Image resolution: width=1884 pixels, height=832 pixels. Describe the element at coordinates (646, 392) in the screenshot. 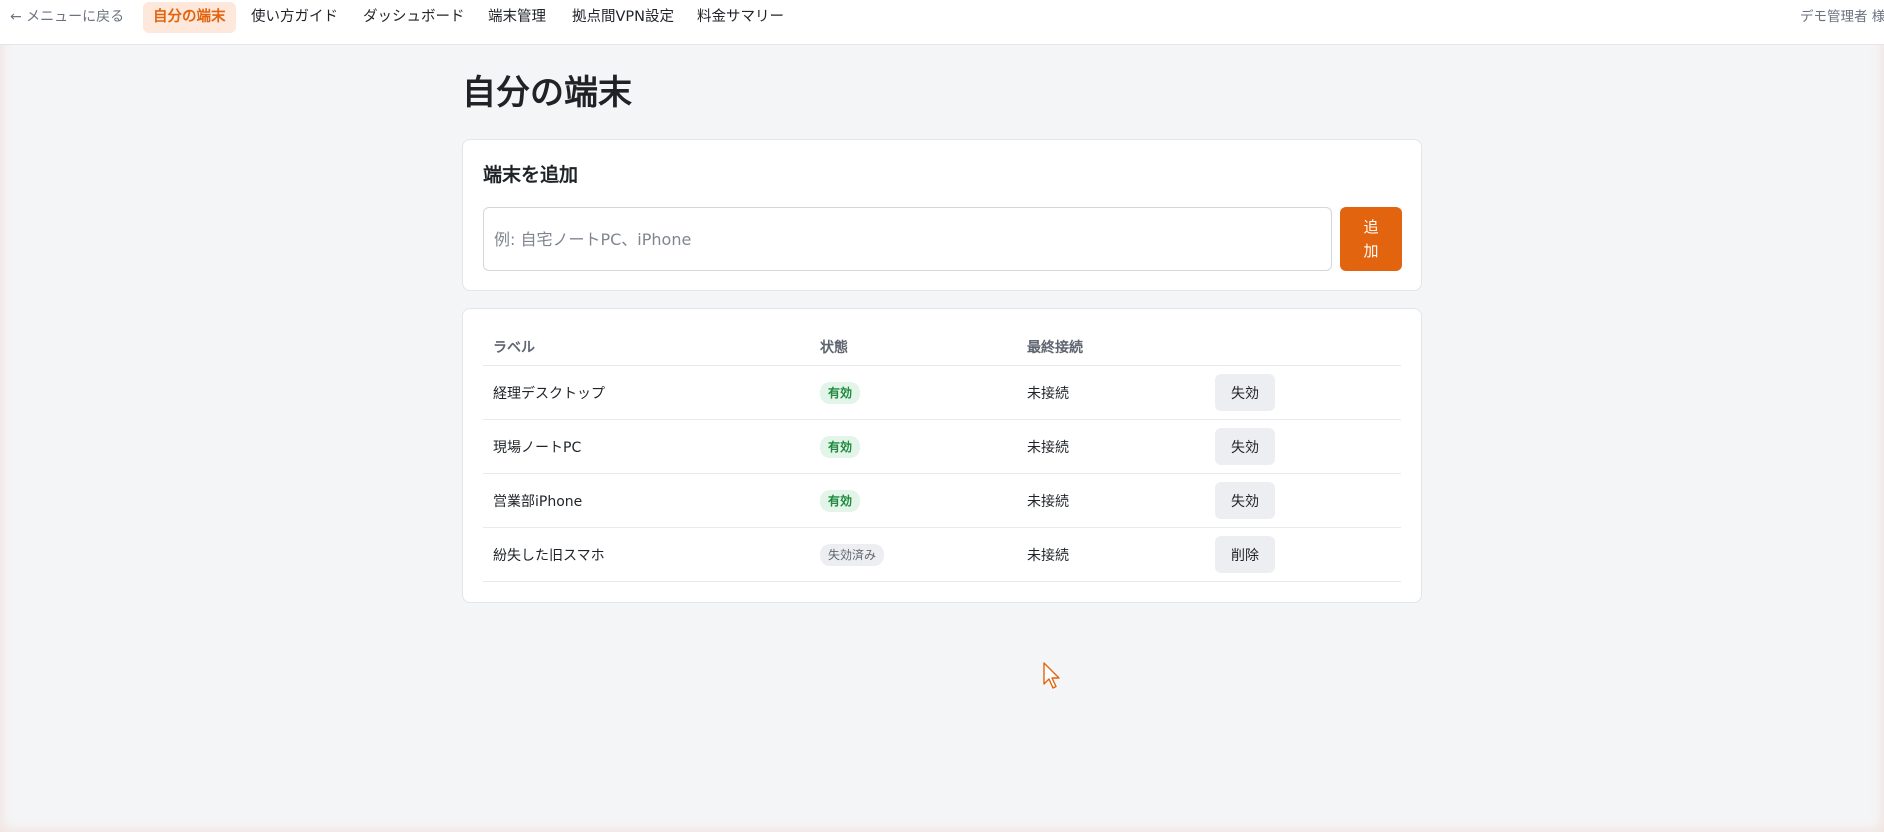

I see `device-label: 経理デスクトップ` at that location.